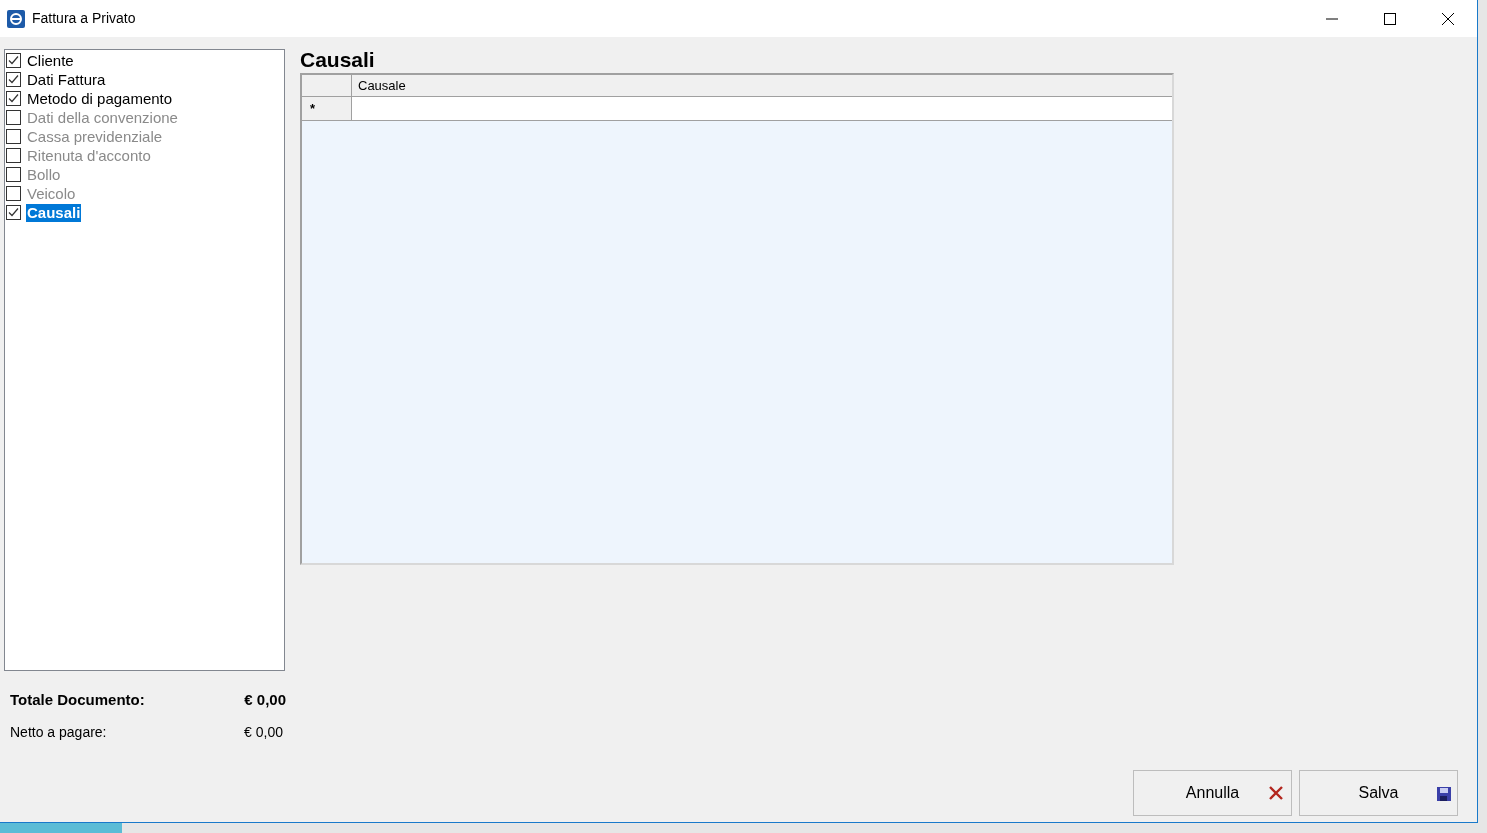 The height and width of the screenshot is (833, 1487). Describe the element at coordinates (338, 60) in the screenshot. I see `panel-title: Causali` at that location.